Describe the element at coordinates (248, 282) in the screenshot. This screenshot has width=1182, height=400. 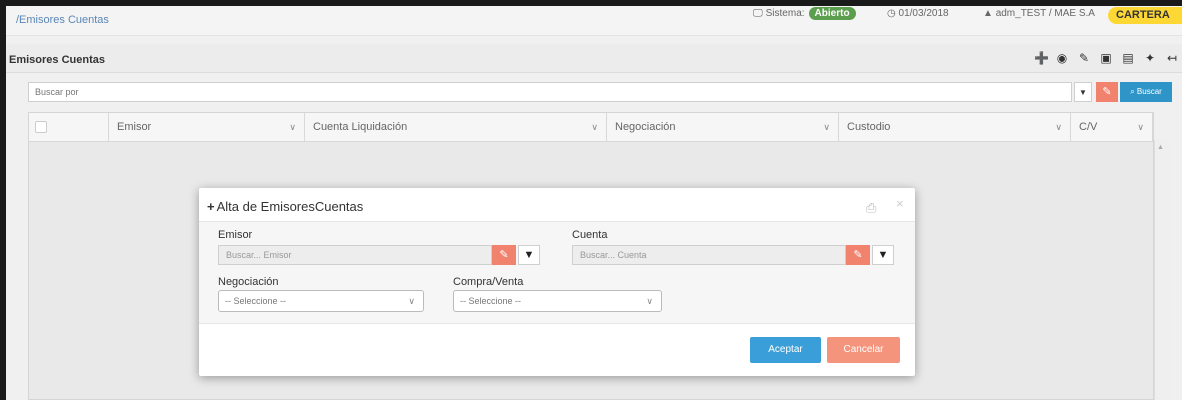
I see `negociacion-label: Negociación` at that location.